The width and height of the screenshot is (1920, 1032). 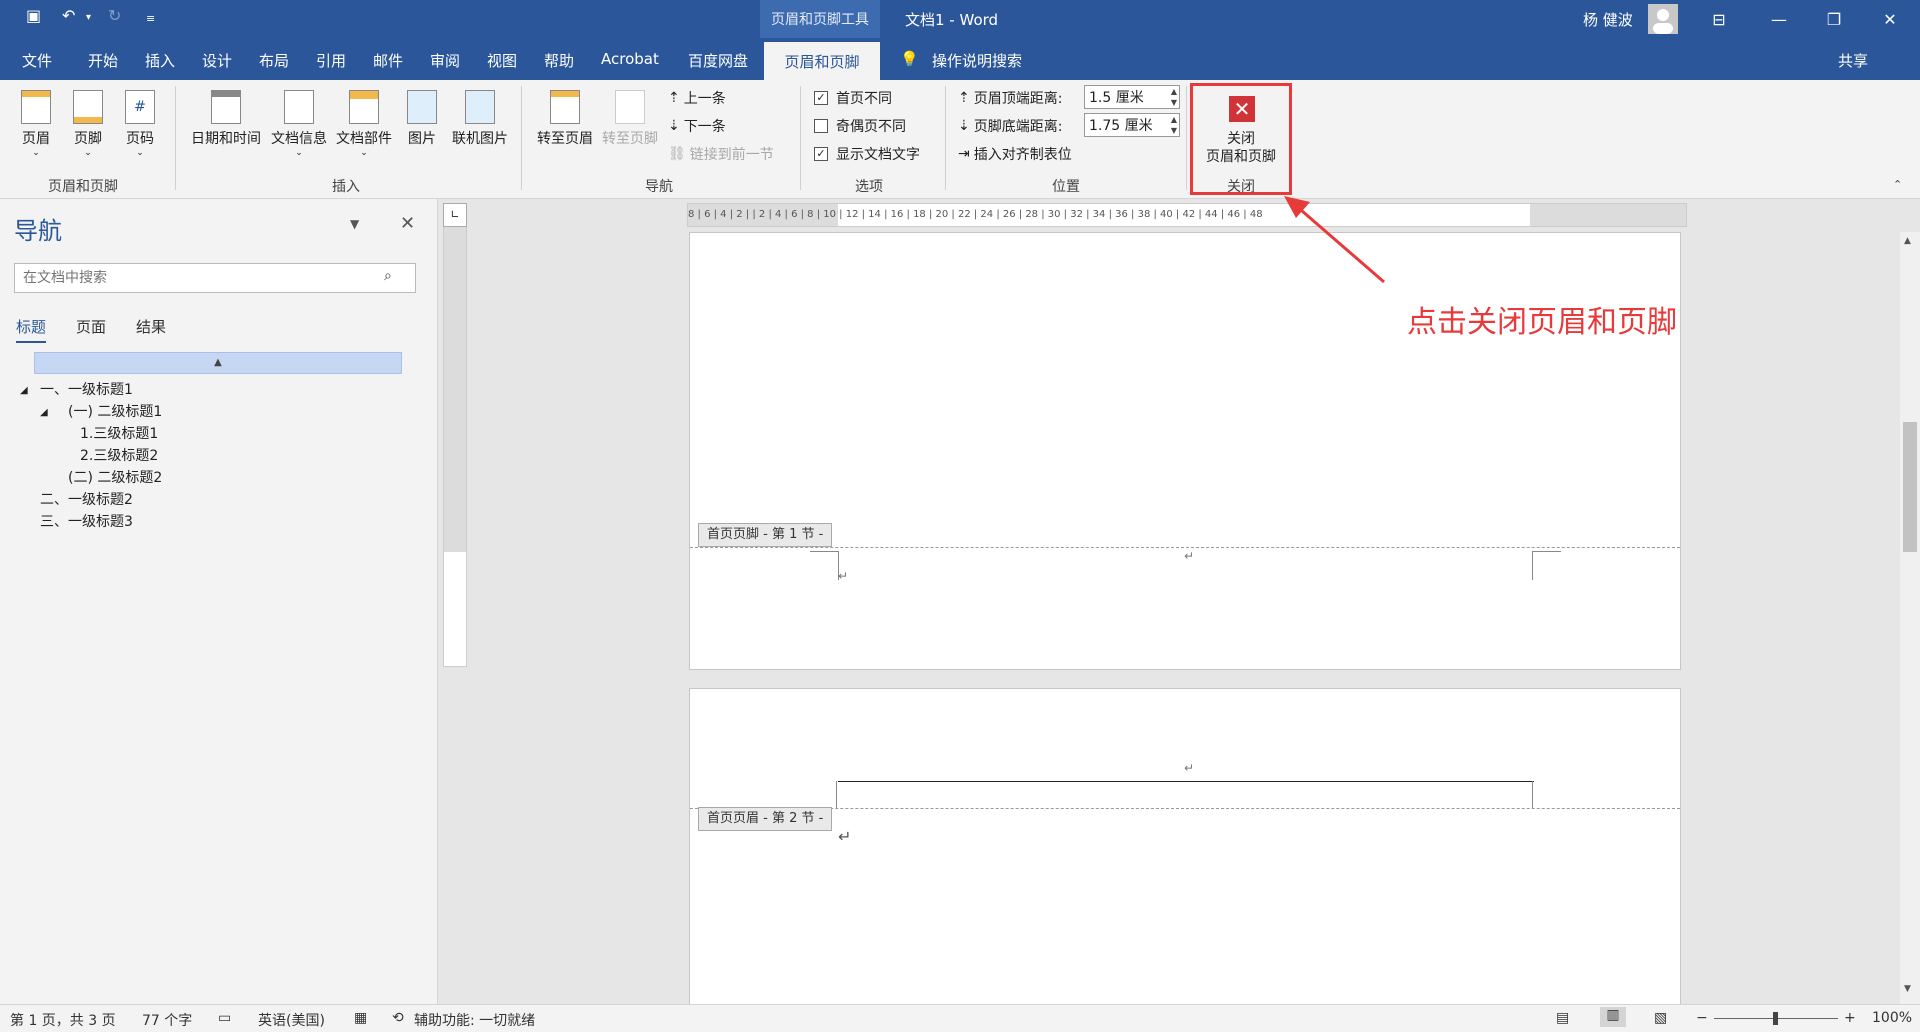 I want to click on word-count: 77 个字, so click(x=167, y=1020).